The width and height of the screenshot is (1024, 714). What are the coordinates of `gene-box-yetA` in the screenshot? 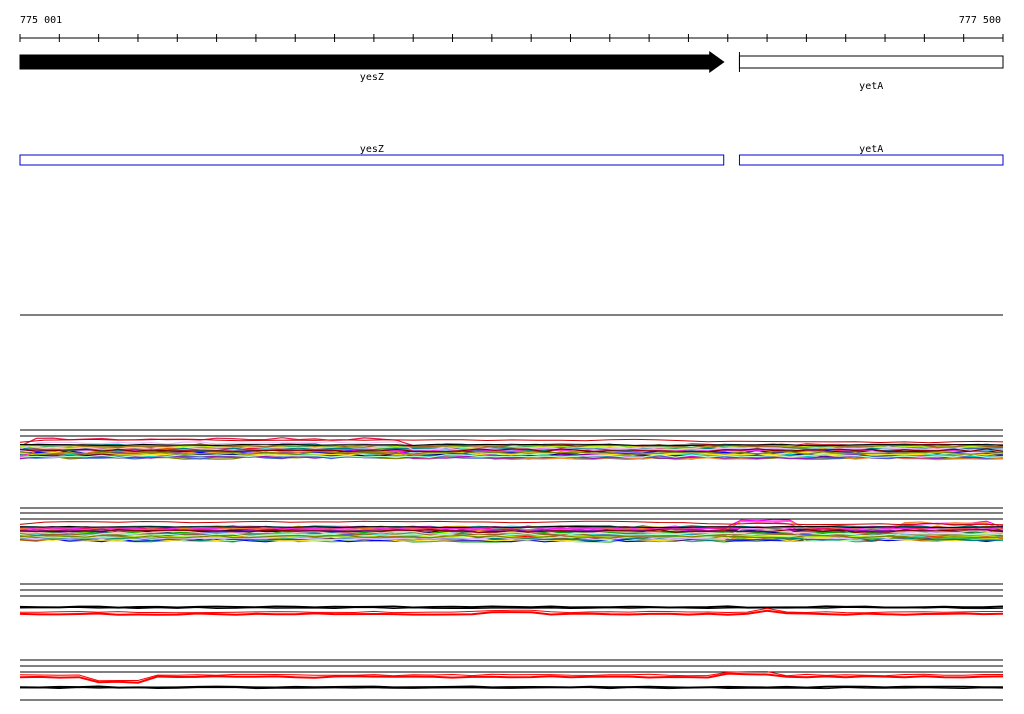 It's located at (871, 62).